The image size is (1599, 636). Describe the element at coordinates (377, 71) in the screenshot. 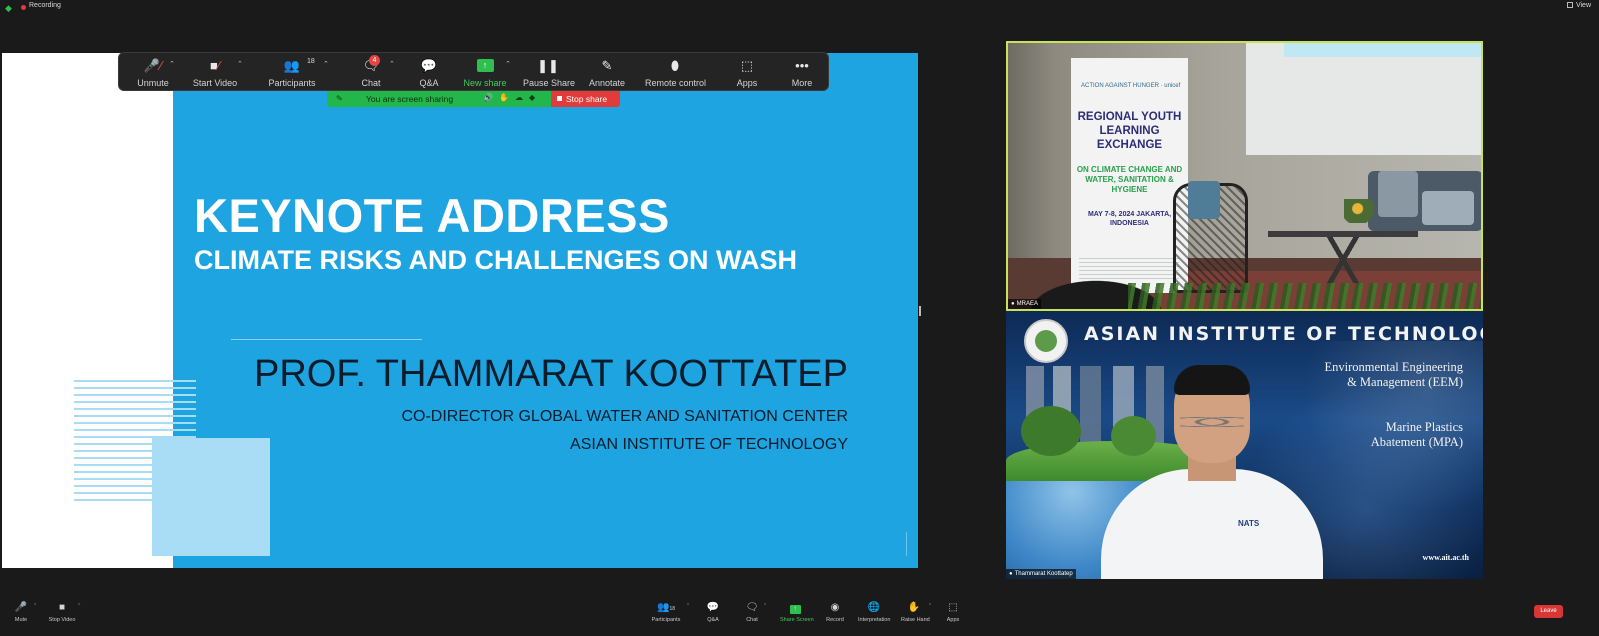

I see `chat-button: 🗨 4 Chat ⌃` at that location.